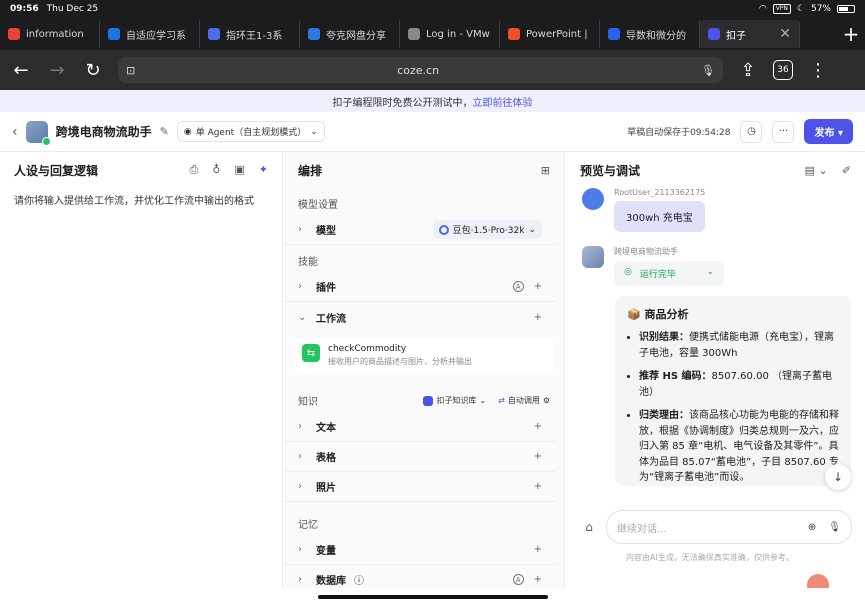 The height and width of the screenshot is (605, 865). Describe the element at coordinates (141, 199) in the screenshot. I see `persona-prompt: 请你将输入提供给工作流，并优化工作流中输出的格式` at that location.